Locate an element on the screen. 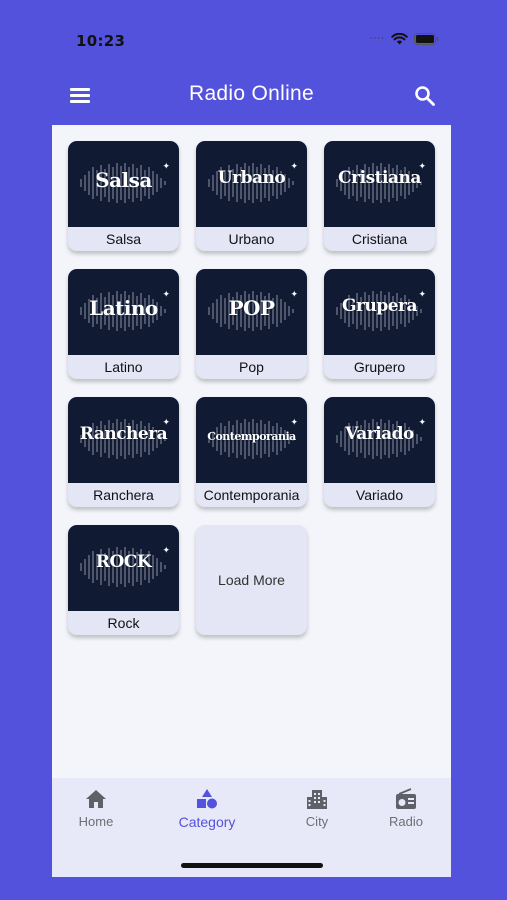  category-card-ranchera: Ranchera ✦ Ranchera is located at coordinates (123, 452).